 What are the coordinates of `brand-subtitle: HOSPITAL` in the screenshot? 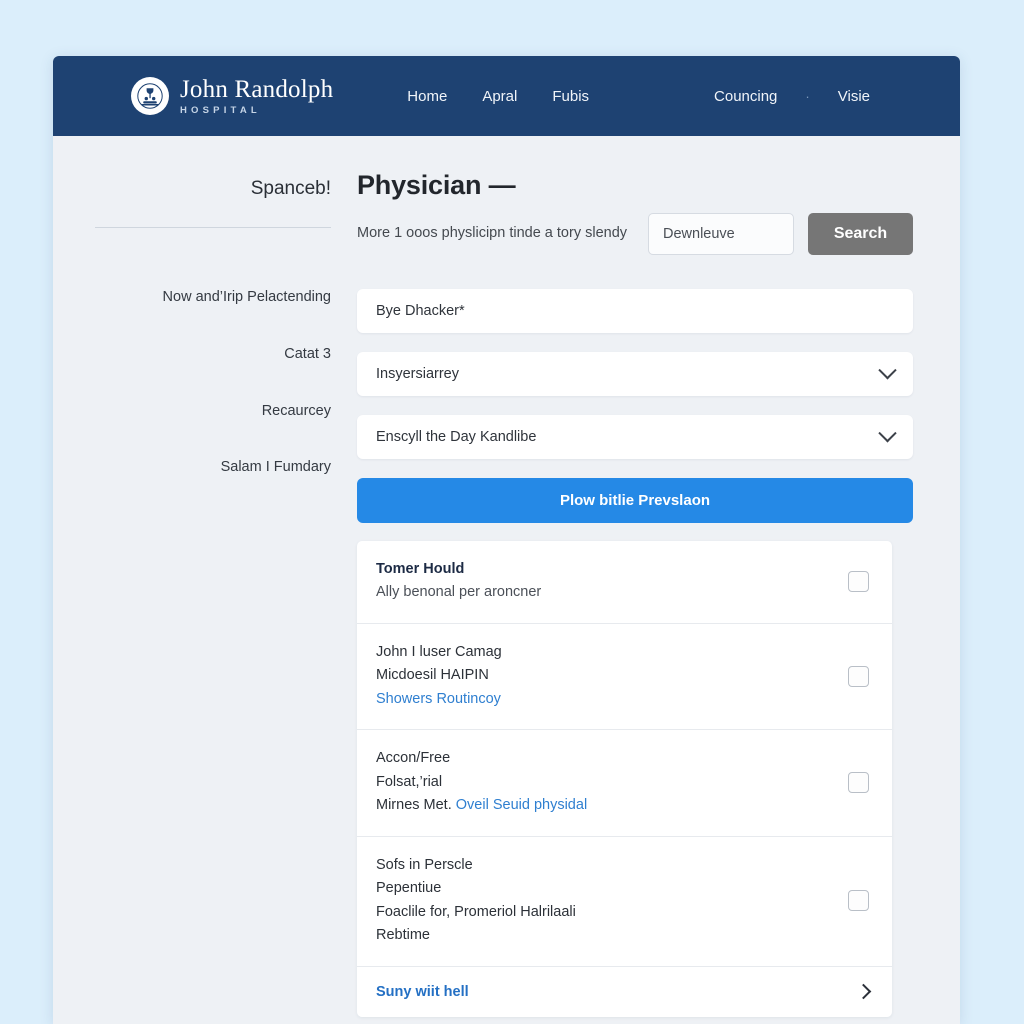 It's located at (220, 110).